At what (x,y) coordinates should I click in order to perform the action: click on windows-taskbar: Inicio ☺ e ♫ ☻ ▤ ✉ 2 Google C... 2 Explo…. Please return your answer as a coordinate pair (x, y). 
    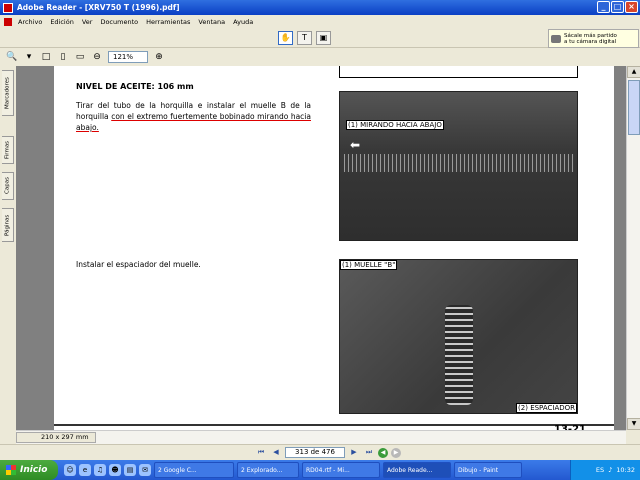
    Looking at the image, I should click on (320, 470).